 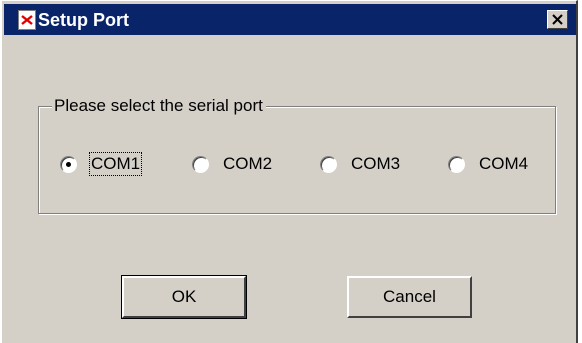 I want to click on close-button, so click(x=557, y=19).